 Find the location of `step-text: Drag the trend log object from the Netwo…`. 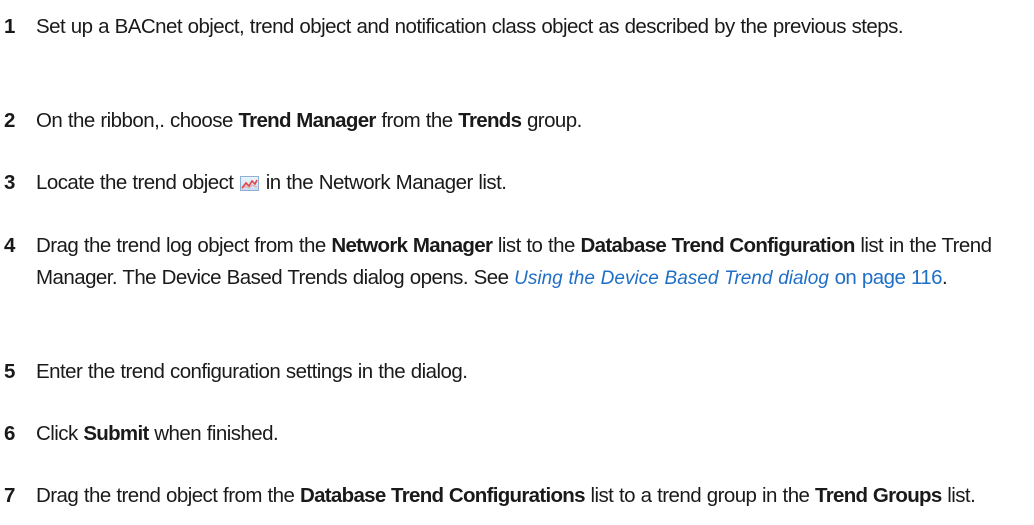

step-text: Drag the trend log object from the Netwo… is located at coordinates (522, 262).